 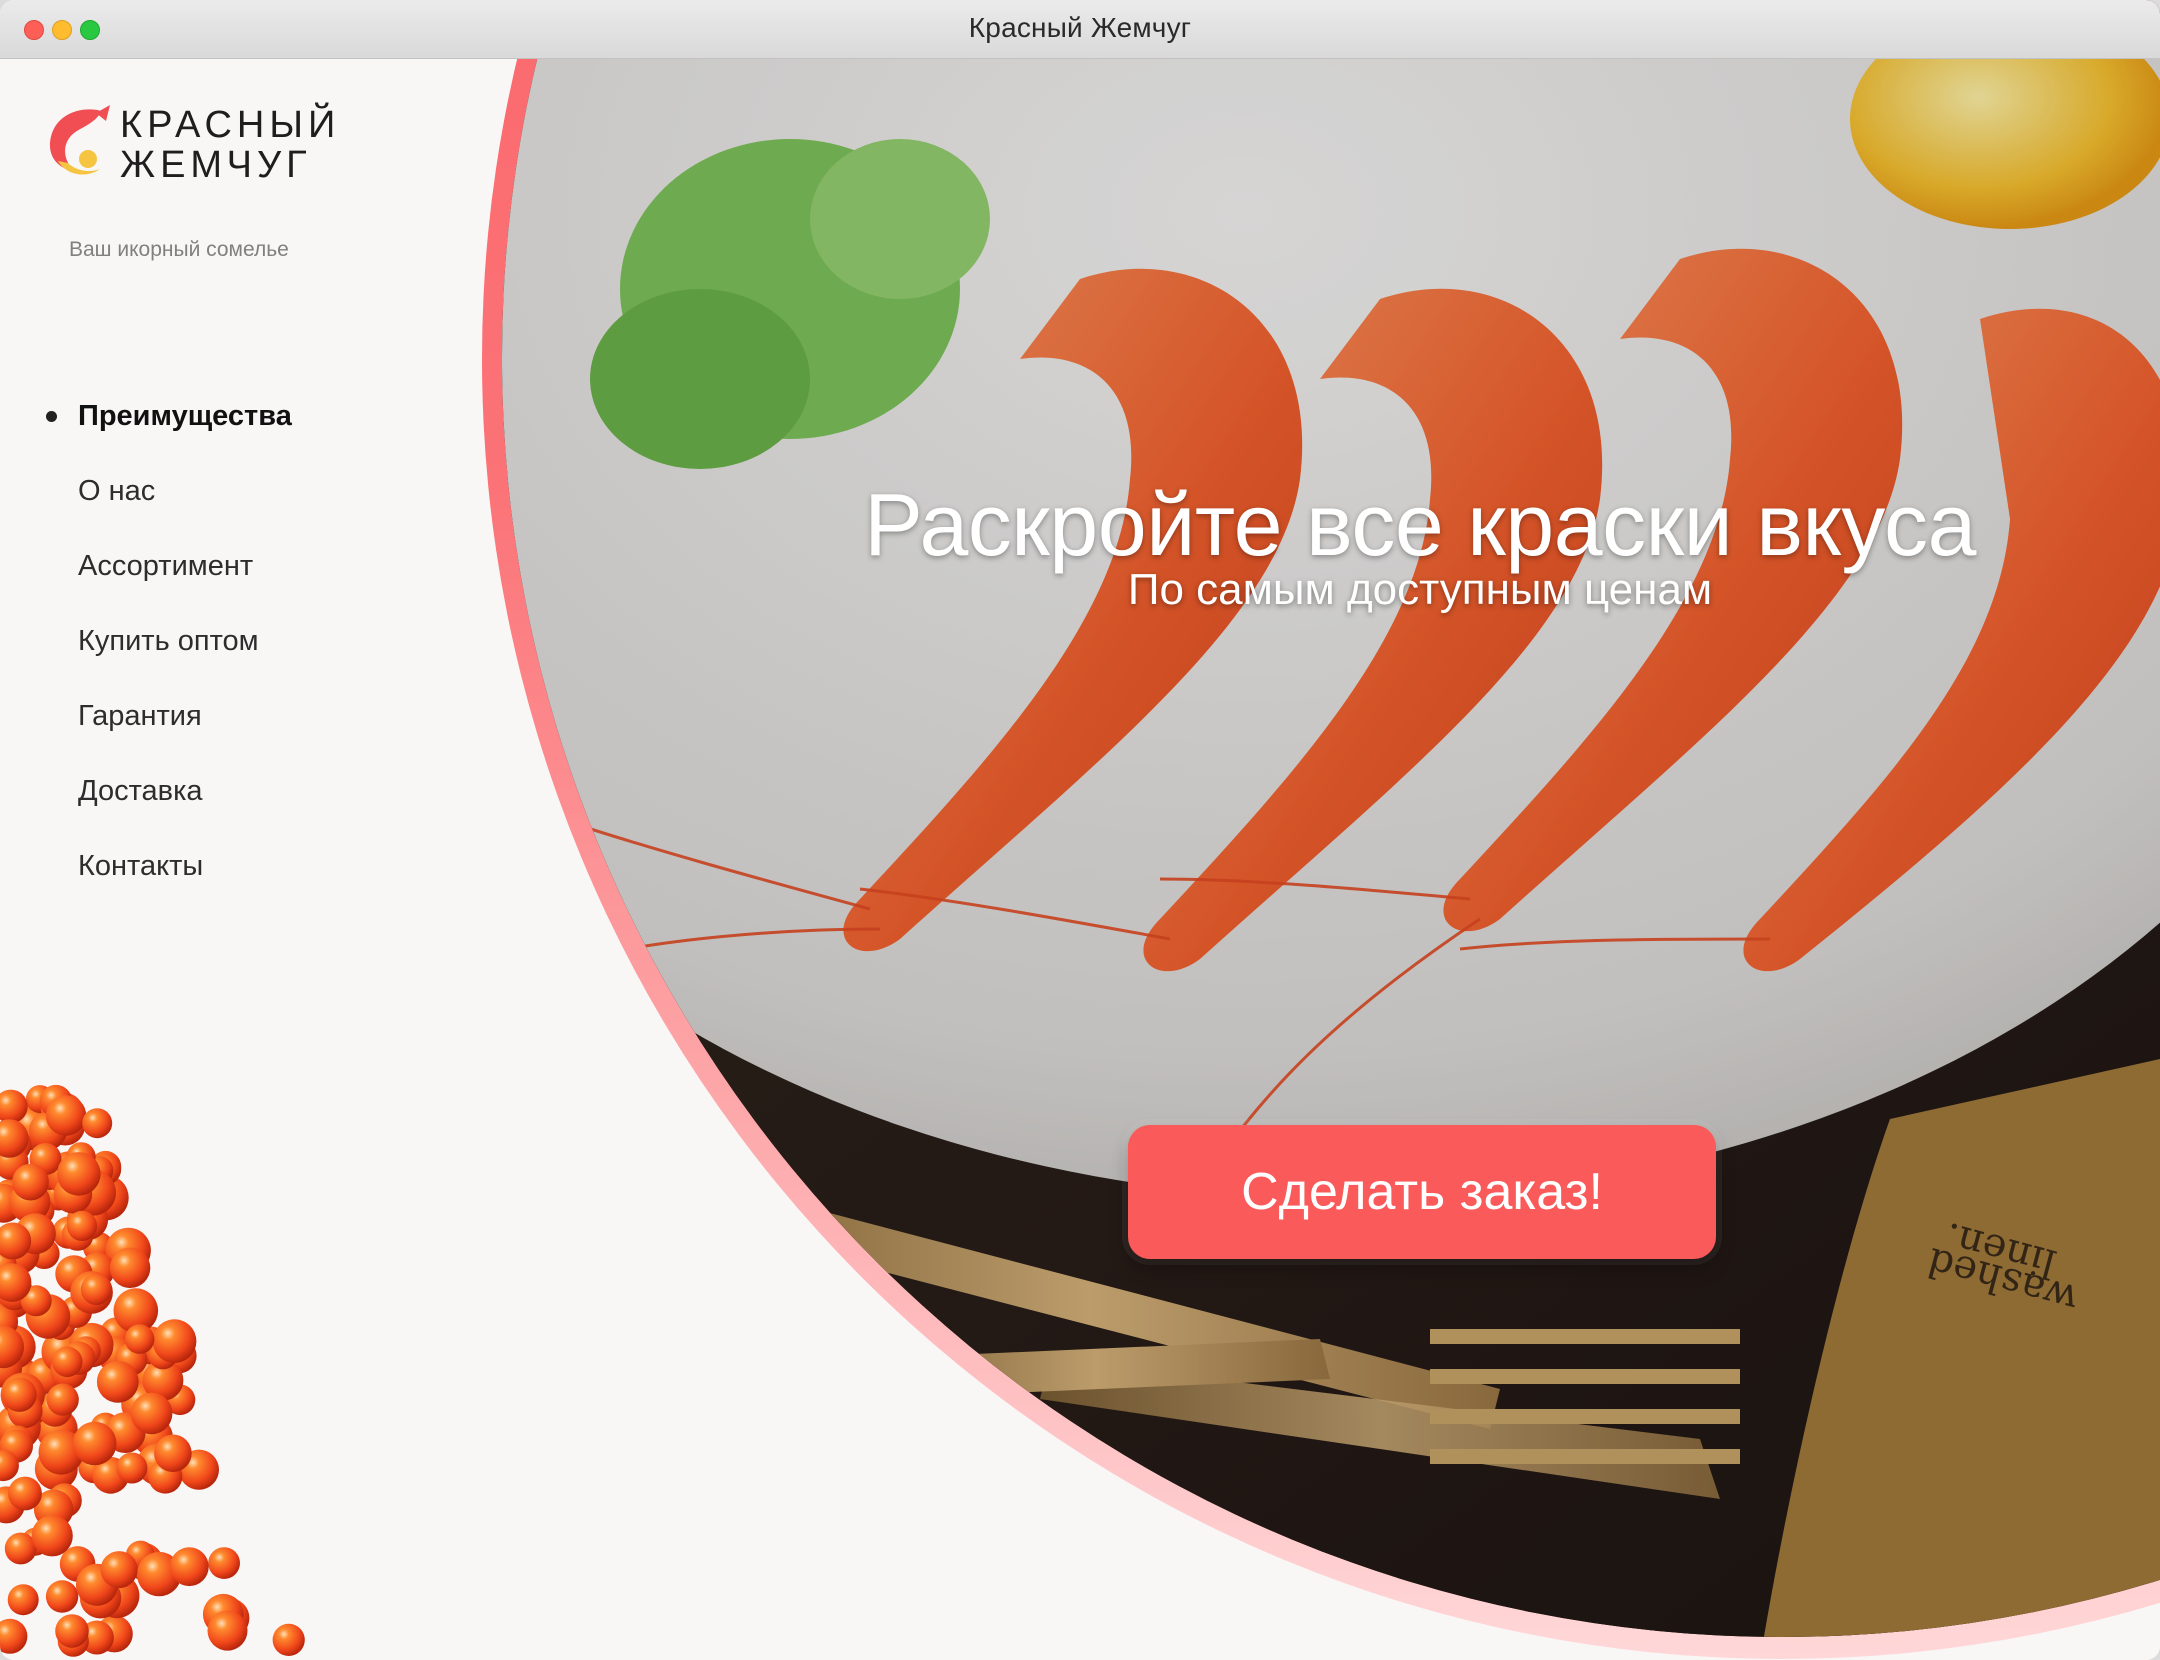 I want to click on title-bar: Красный Жемчуг, so click(x=1080, y=29).